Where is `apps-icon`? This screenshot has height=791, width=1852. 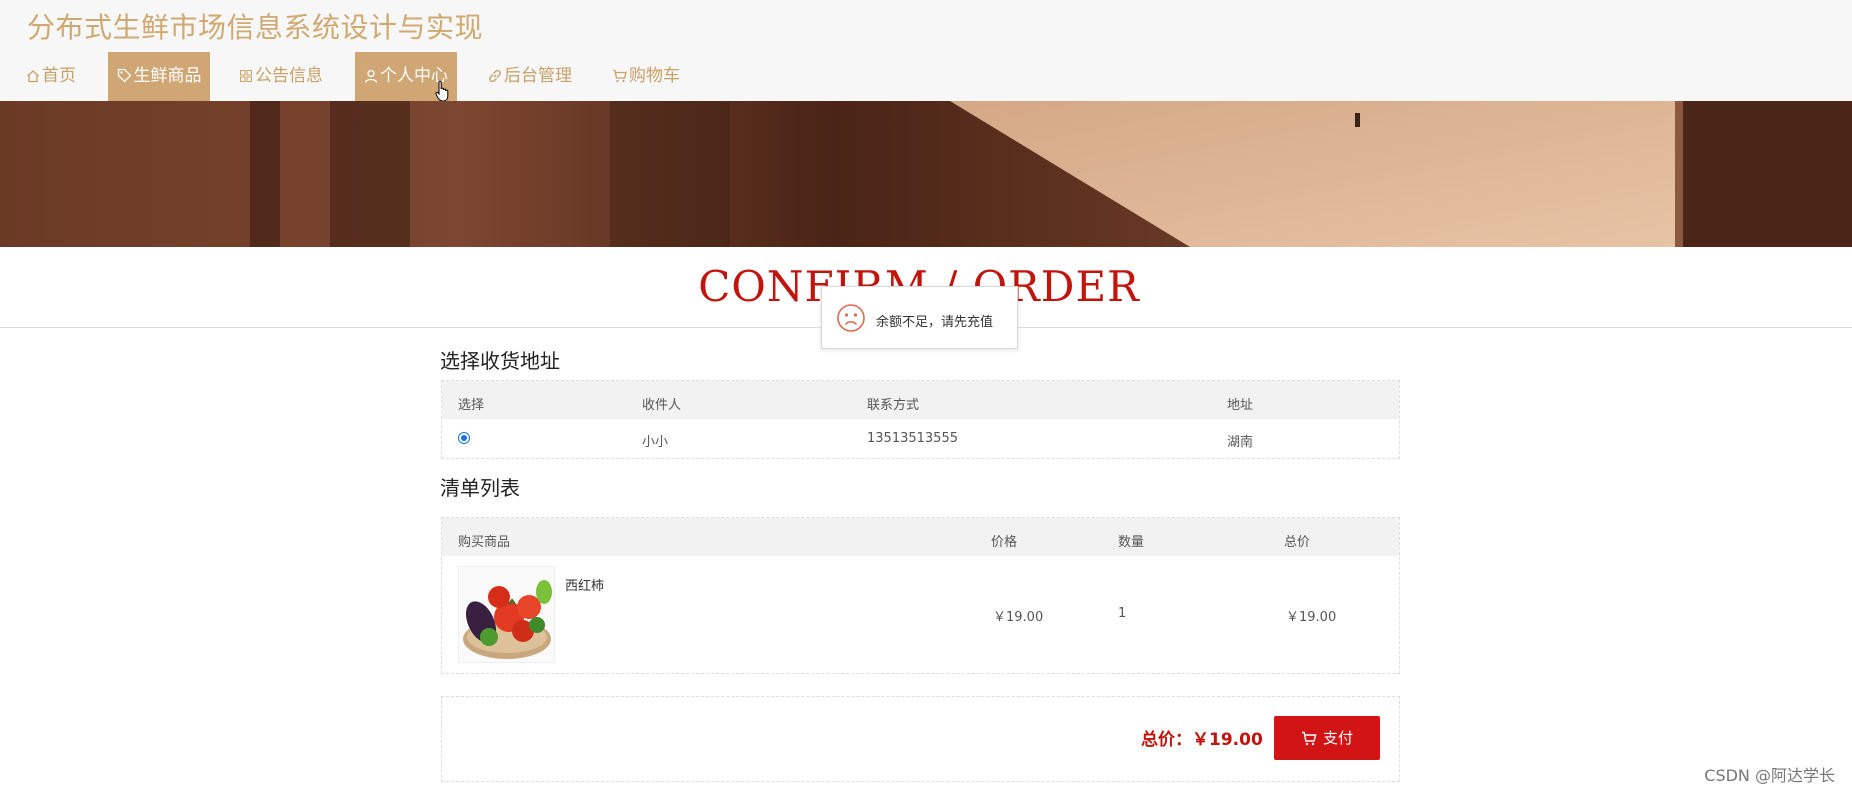
apps-icon is located at coordinates (246, 76).